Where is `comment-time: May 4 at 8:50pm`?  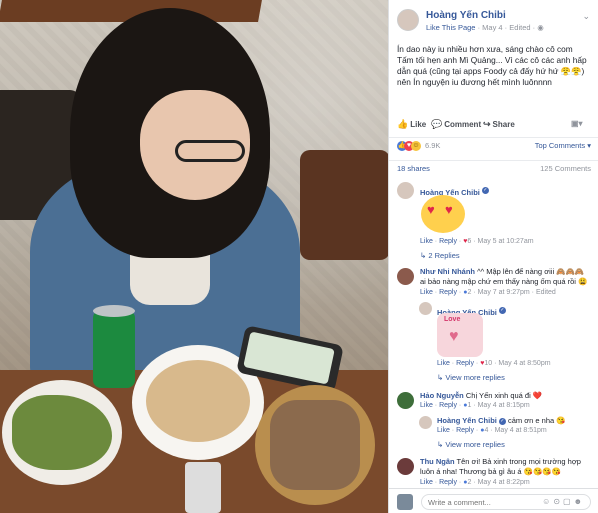 comment-time: May 4 at 8:50pm is located at coordinates (524, 363).